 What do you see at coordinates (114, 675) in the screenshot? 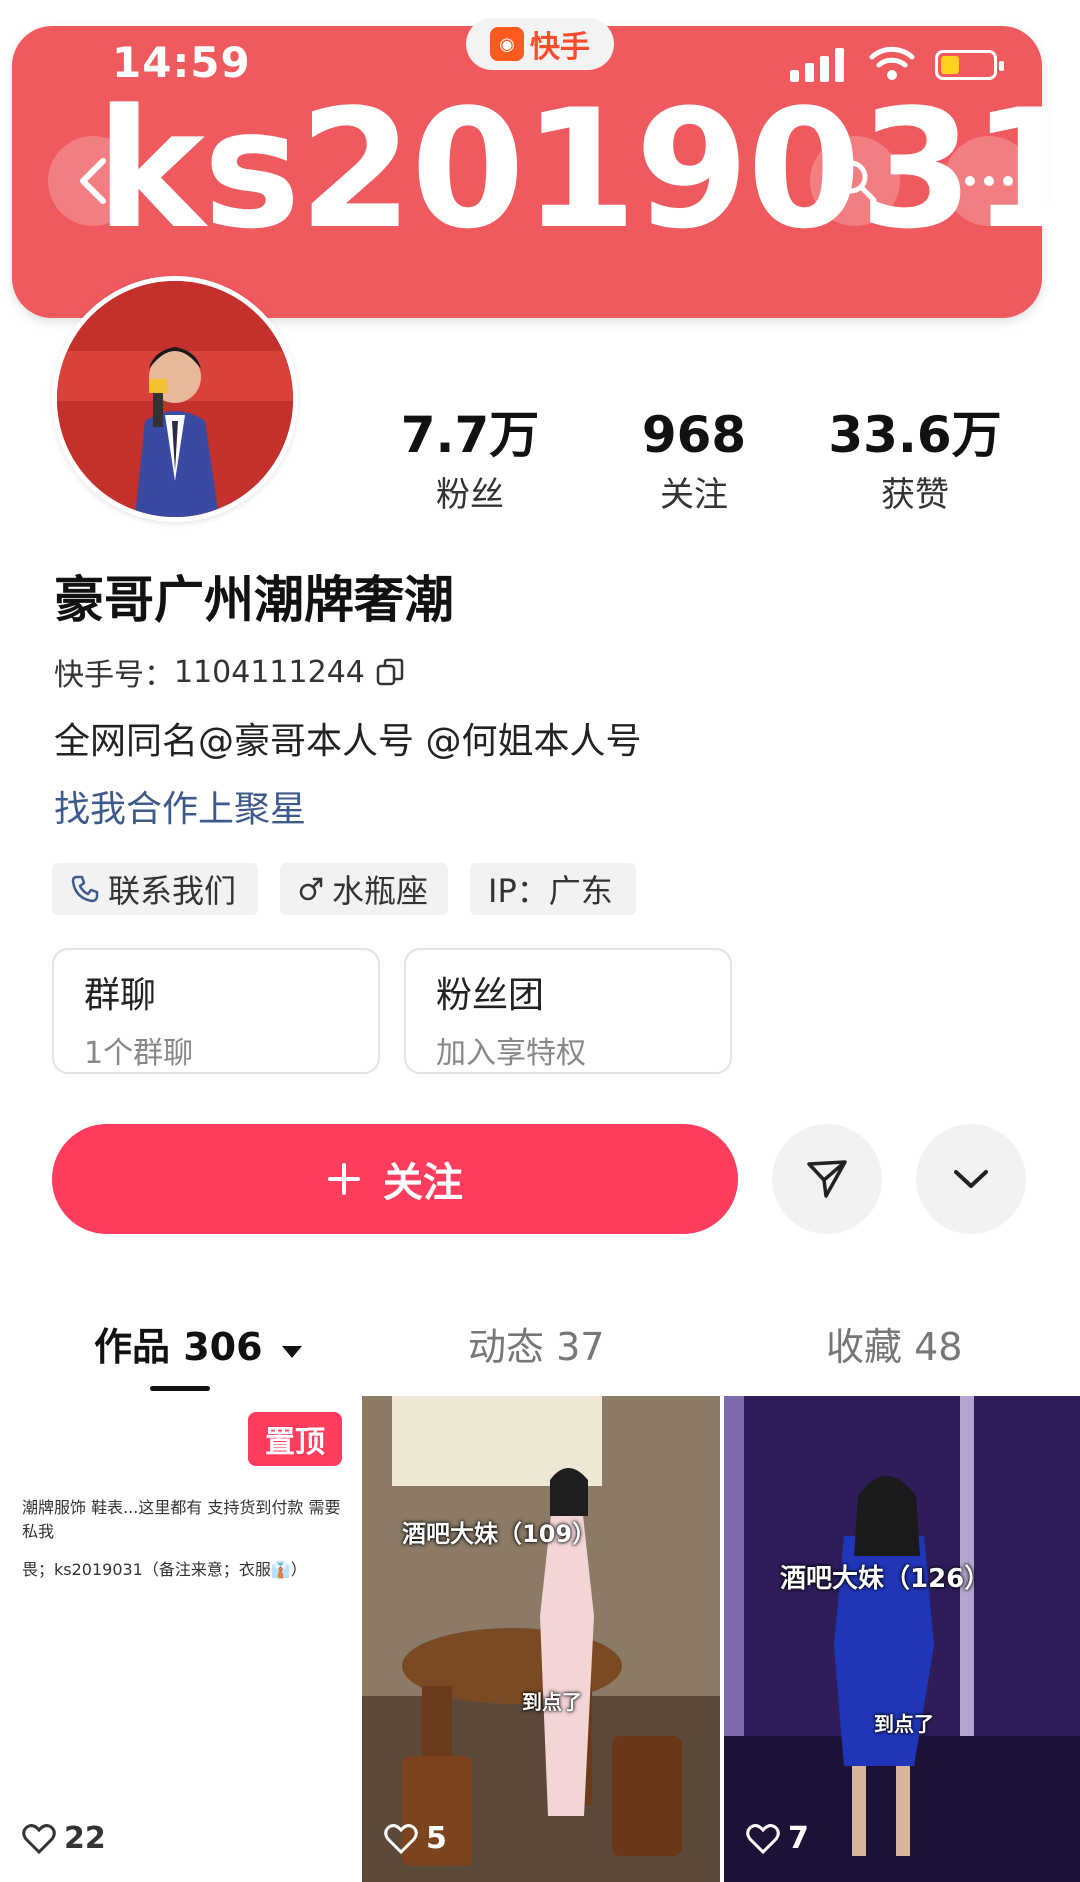
I see `kuaishou-id-label: 快手号：` at bounding box center [114, 675].